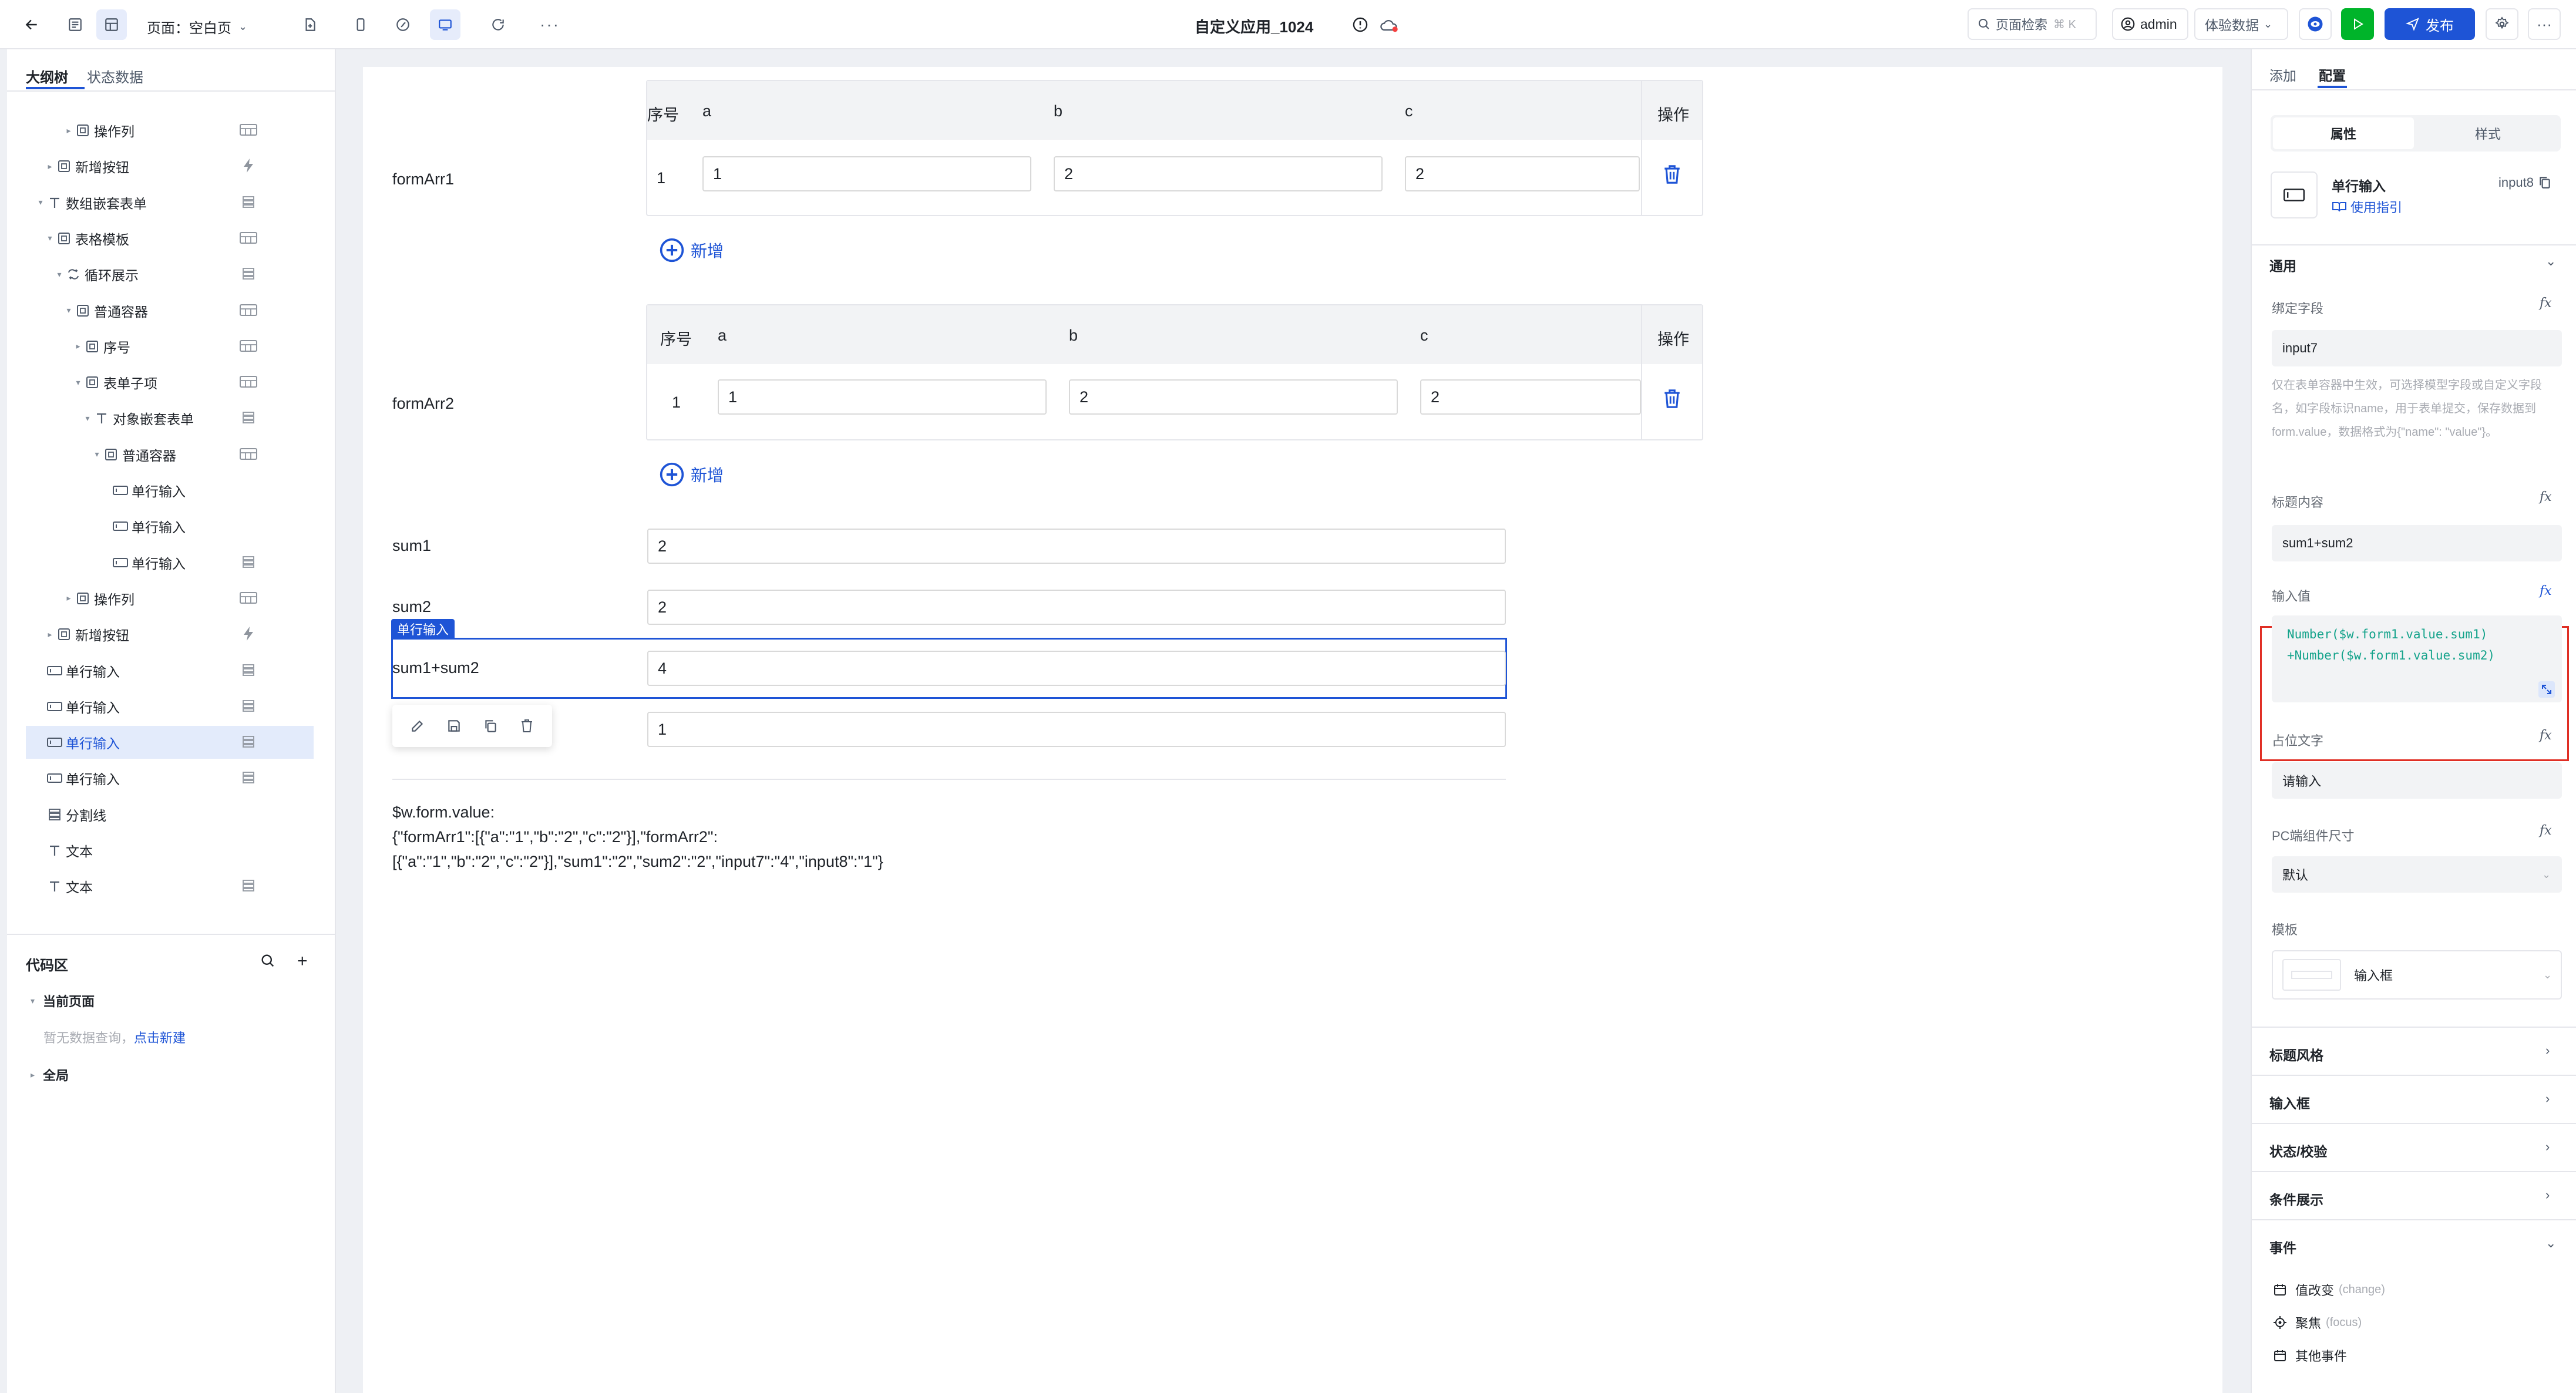  I want to click on subtab-properties: 属性, so click(2343, 133).